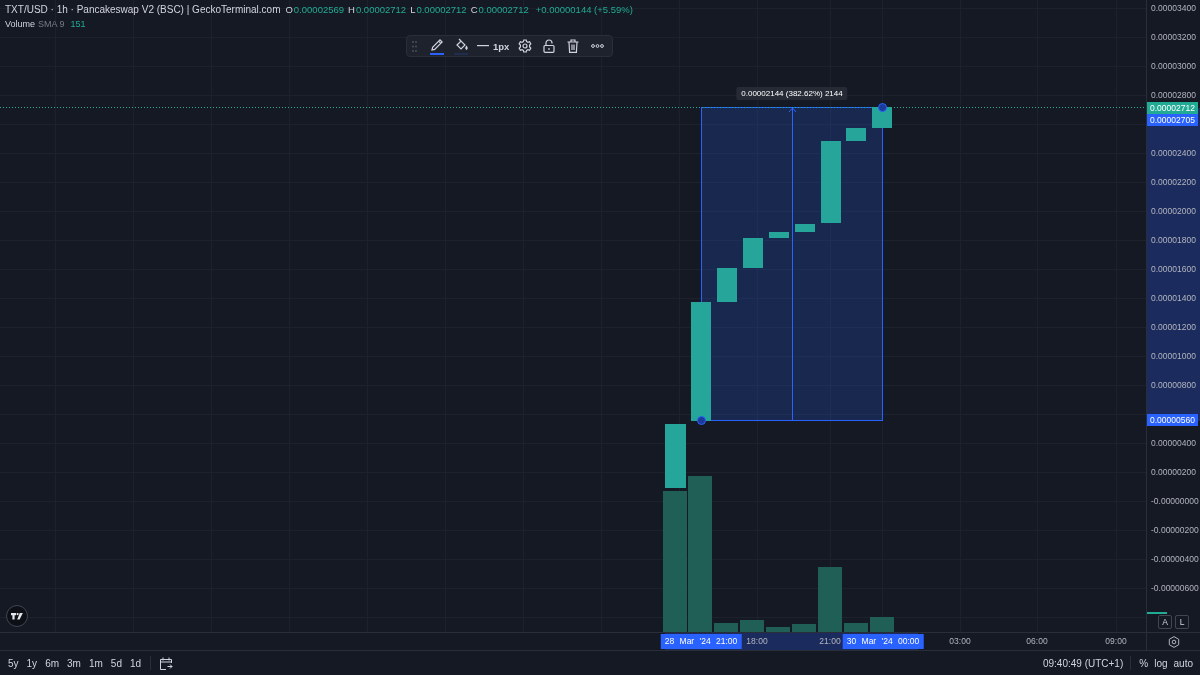  Describe the element at coordinates (1175, 588) in the screenshot. I see `price-label: -0.00000600` at that location.